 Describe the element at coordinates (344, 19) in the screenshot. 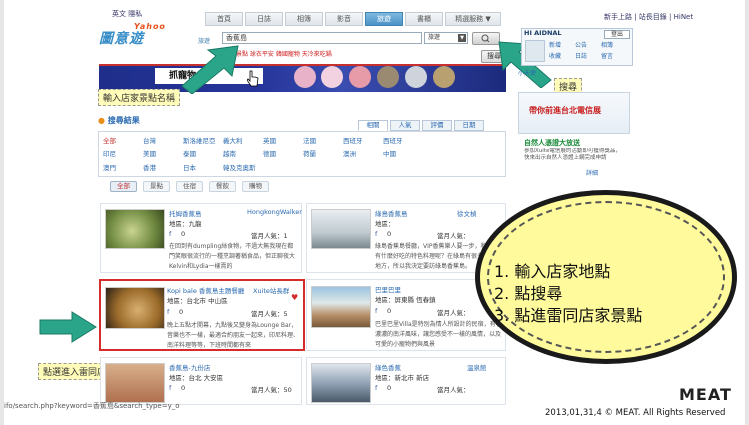

I see `tab-video: 影音` at that location.